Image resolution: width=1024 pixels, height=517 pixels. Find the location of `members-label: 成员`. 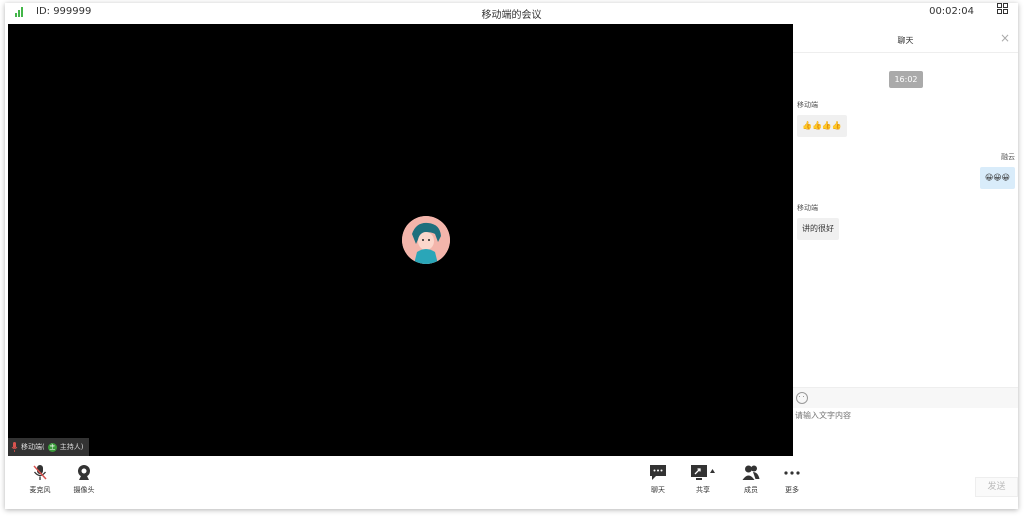

members-label: 成员 is located at coordinates (751, 490).